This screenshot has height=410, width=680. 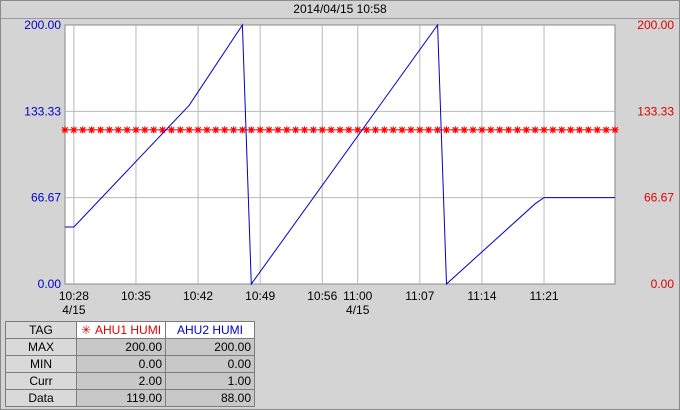 I want to click on series1-name: AHU1 HUMI, so click(x=128, y=330).